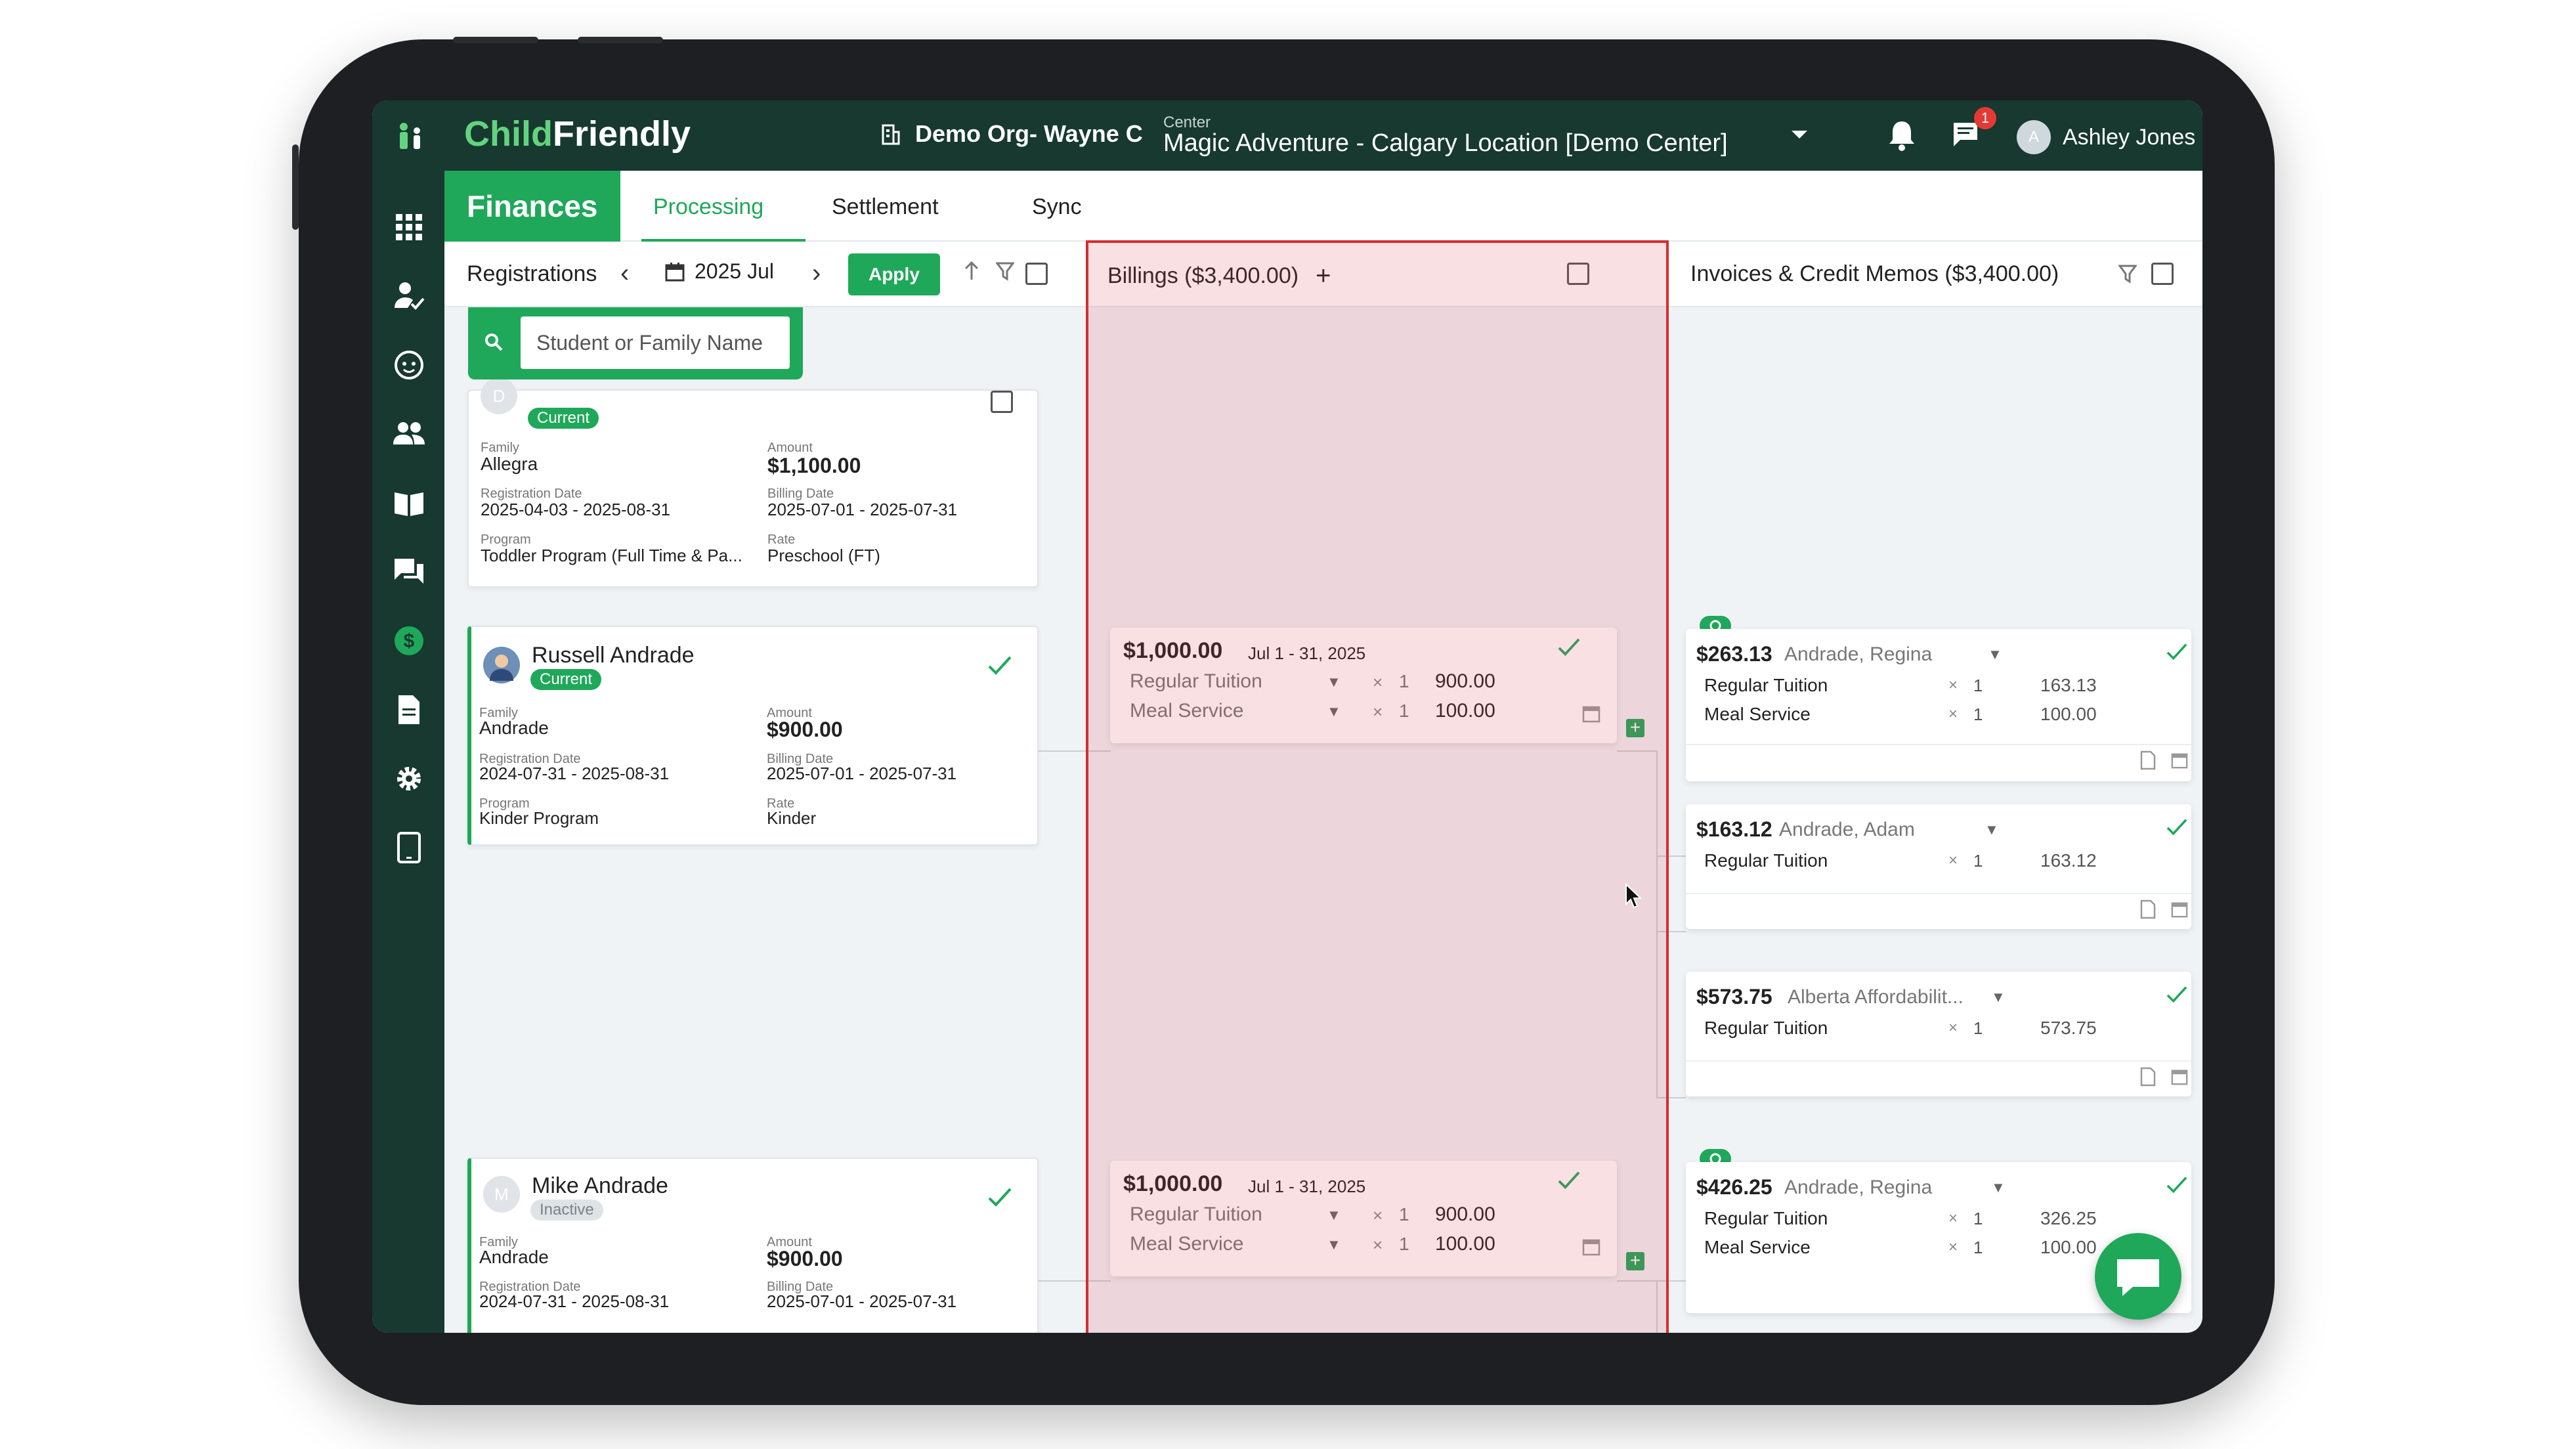 This screenshot has height=1449, width=2576. What do you see at coordinates (2138, 1276) in the screenshot?
I see `chat-button` at bounding box center [2138, 1276].